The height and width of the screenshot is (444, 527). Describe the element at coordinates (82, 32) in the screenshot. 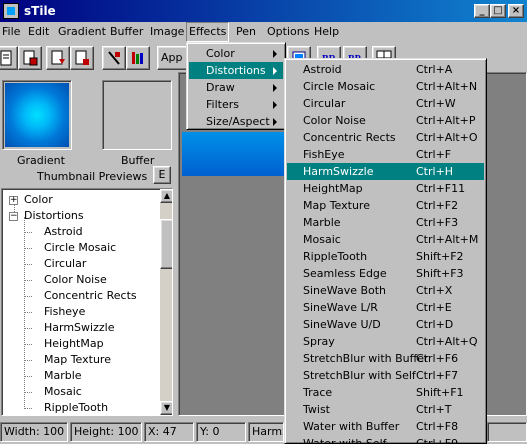

I see `menu-gradient: Gradient` at that location.